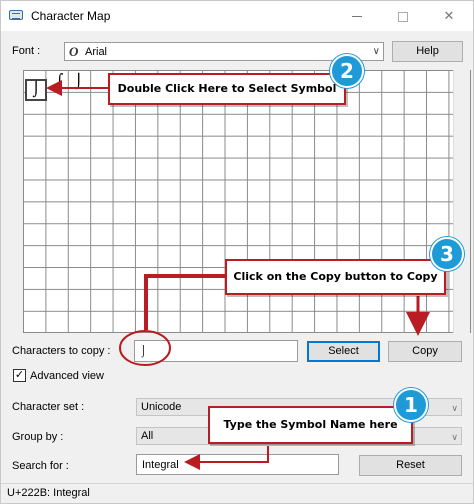  I want to click on opentype-font-icon: O, so click(74, 51).